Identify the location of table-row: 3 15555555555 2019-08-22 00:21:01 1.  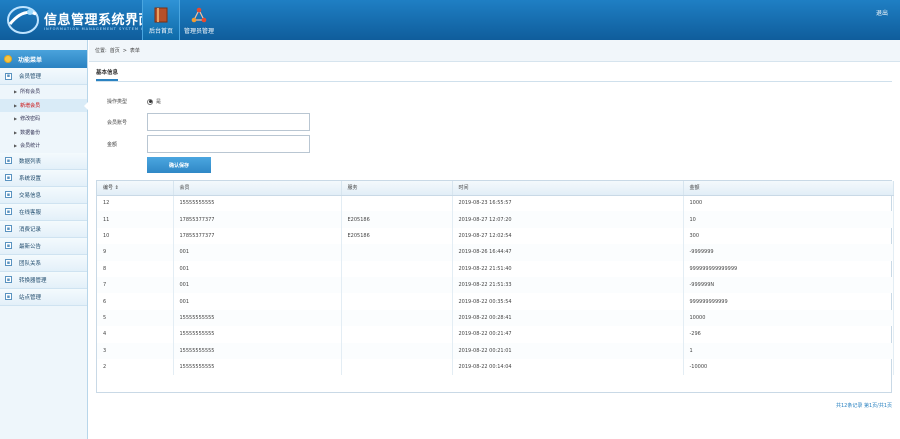
(495, 350).